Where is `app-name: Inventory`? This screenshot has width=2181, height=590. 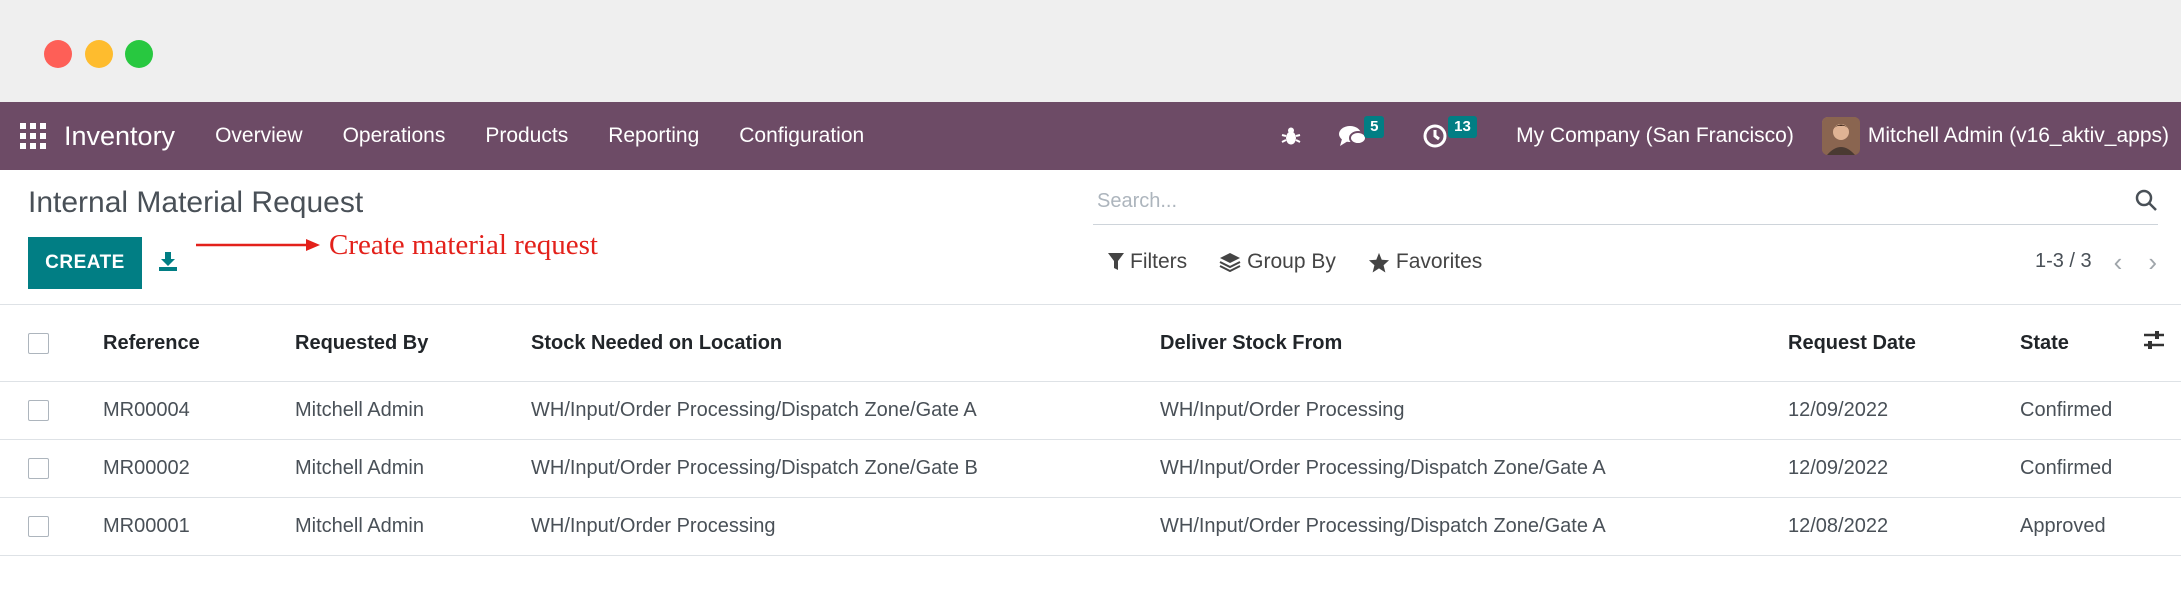 app-name: Inventory is located at coordinates (119, 136).